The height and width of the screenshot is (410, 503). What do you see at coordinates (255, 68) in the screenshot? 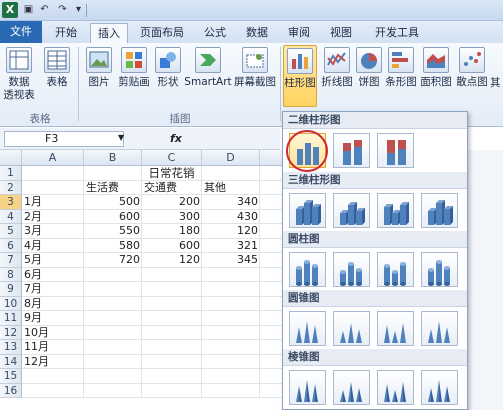
I see `screenshot-button: 屏幕截图` at bounding box center [255, 68].